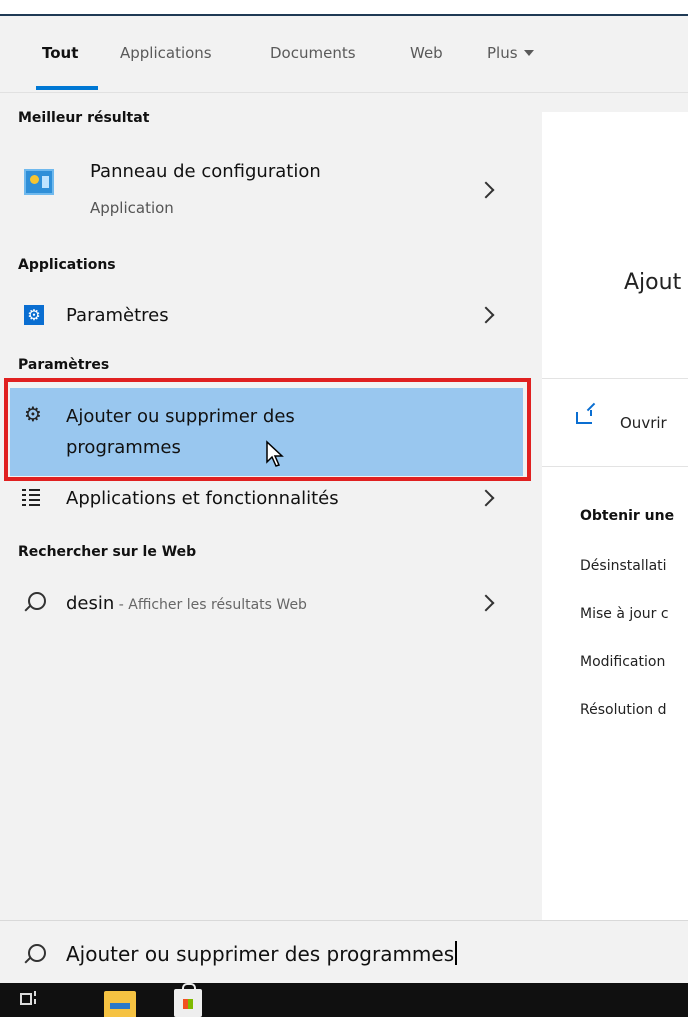 The height and width of the screenshot is (1017, 688). What do you see at coordinates (166, 53) in the screenshot?
I see `tab-applications: Applications` at bounding box center [166, 53].